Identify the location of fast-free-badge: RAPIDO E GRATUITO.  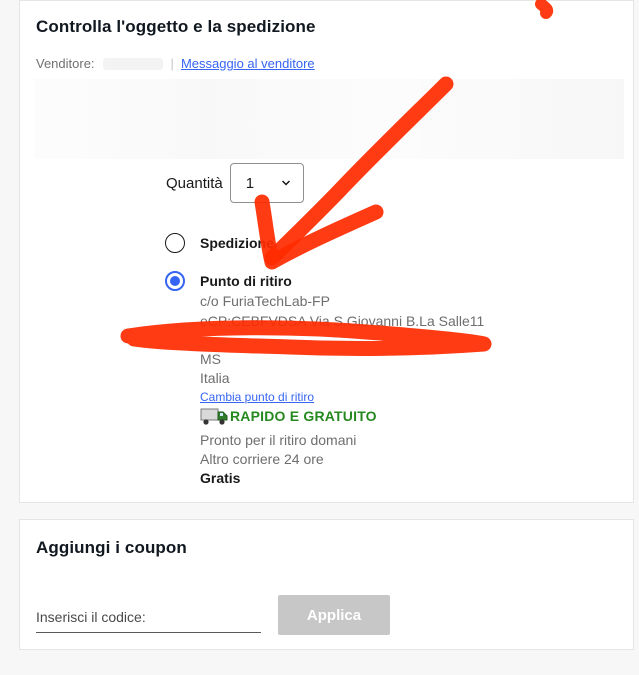
(288, 416).